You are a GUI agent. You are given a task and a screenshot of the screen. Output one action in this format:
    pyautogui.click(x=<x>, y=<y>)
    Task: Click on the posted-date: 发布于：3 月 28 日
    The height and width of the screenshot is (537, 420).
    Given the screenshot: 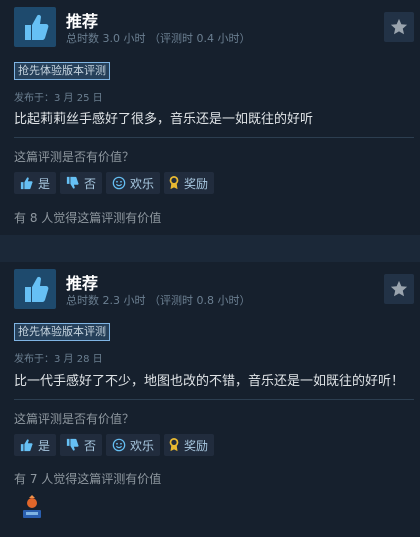 What is the action you would take?
    pyautogui.click(x=58, y=359)
    